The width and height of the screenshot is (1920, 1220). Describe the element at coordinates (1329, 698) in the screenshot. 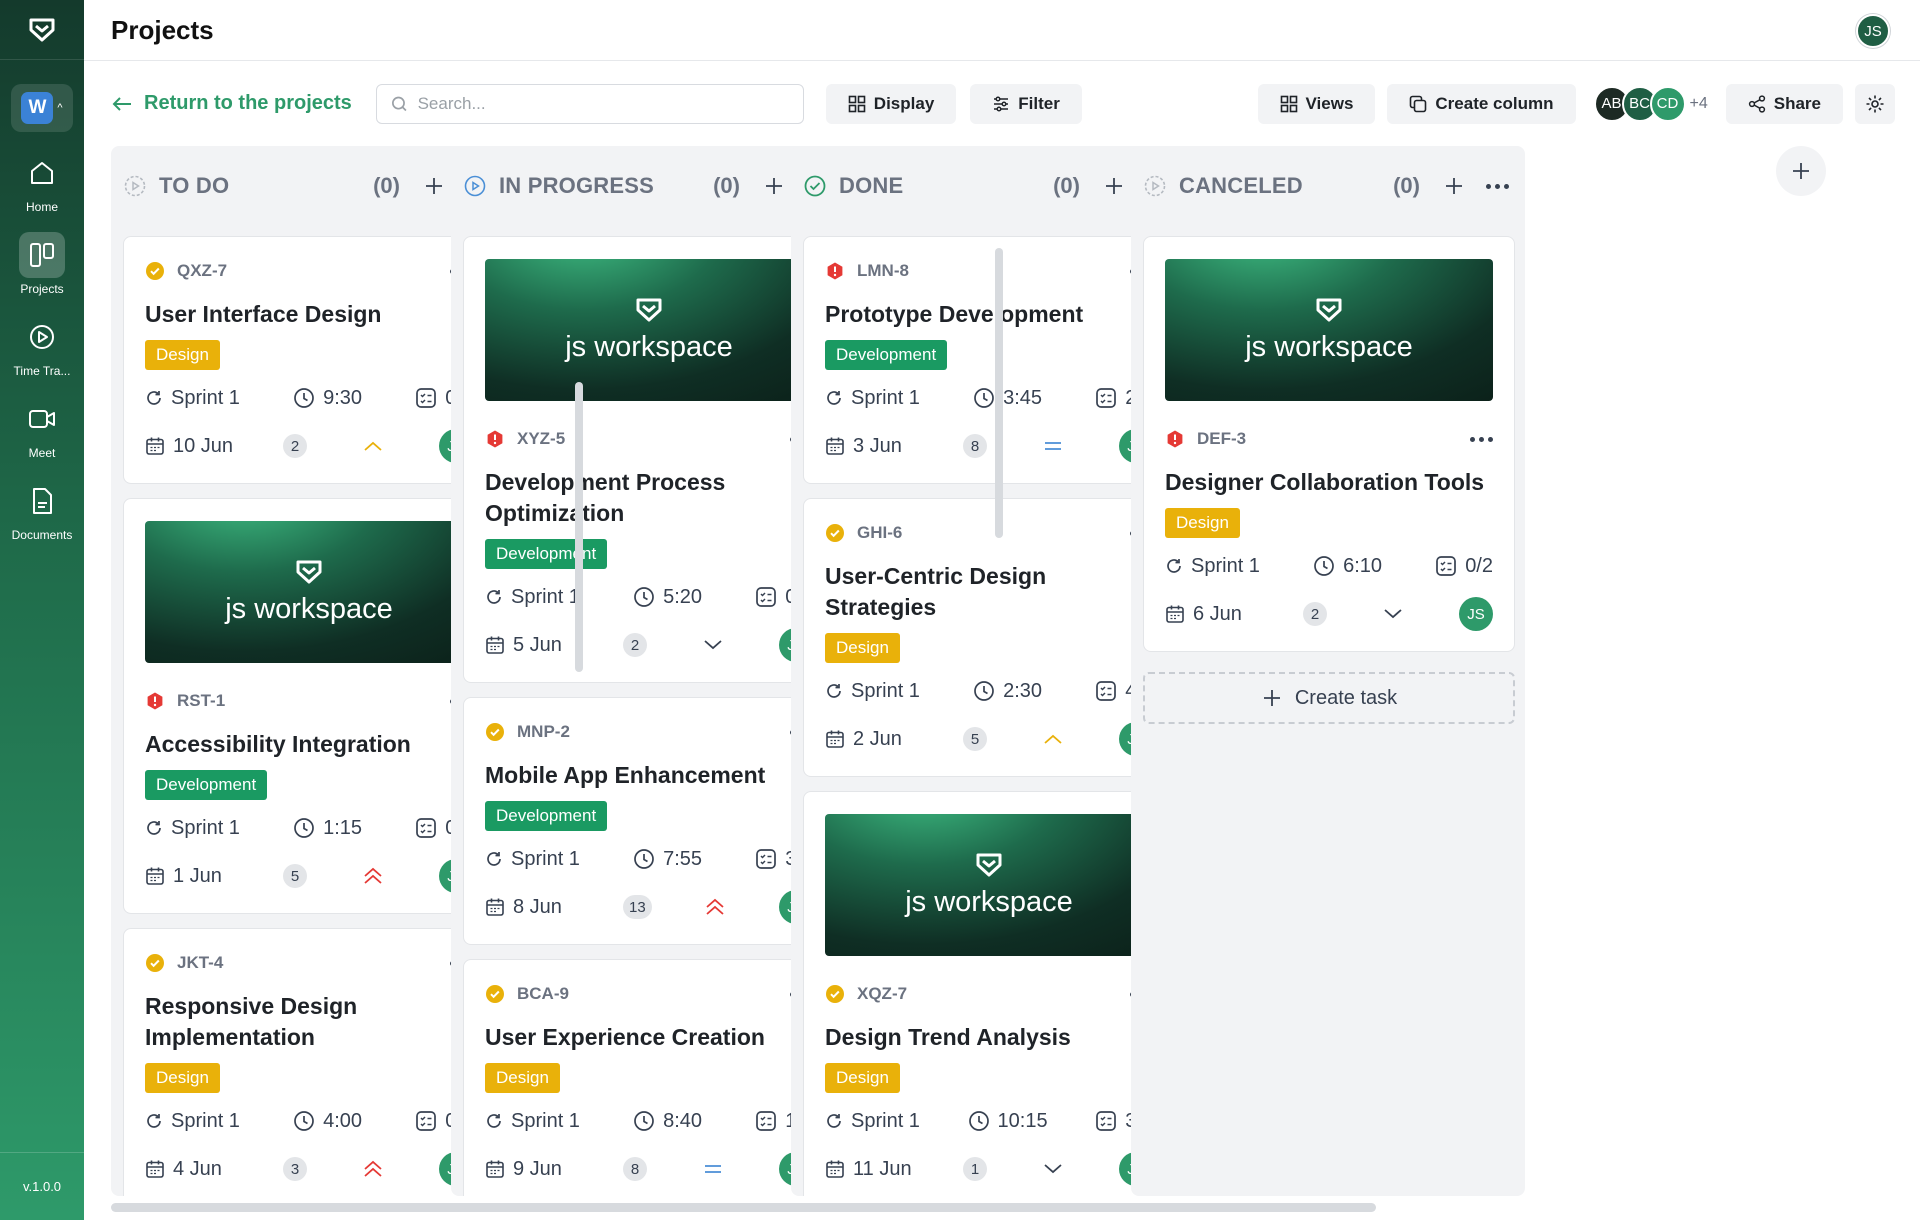

I see `create-task-button: Create task` at that location.